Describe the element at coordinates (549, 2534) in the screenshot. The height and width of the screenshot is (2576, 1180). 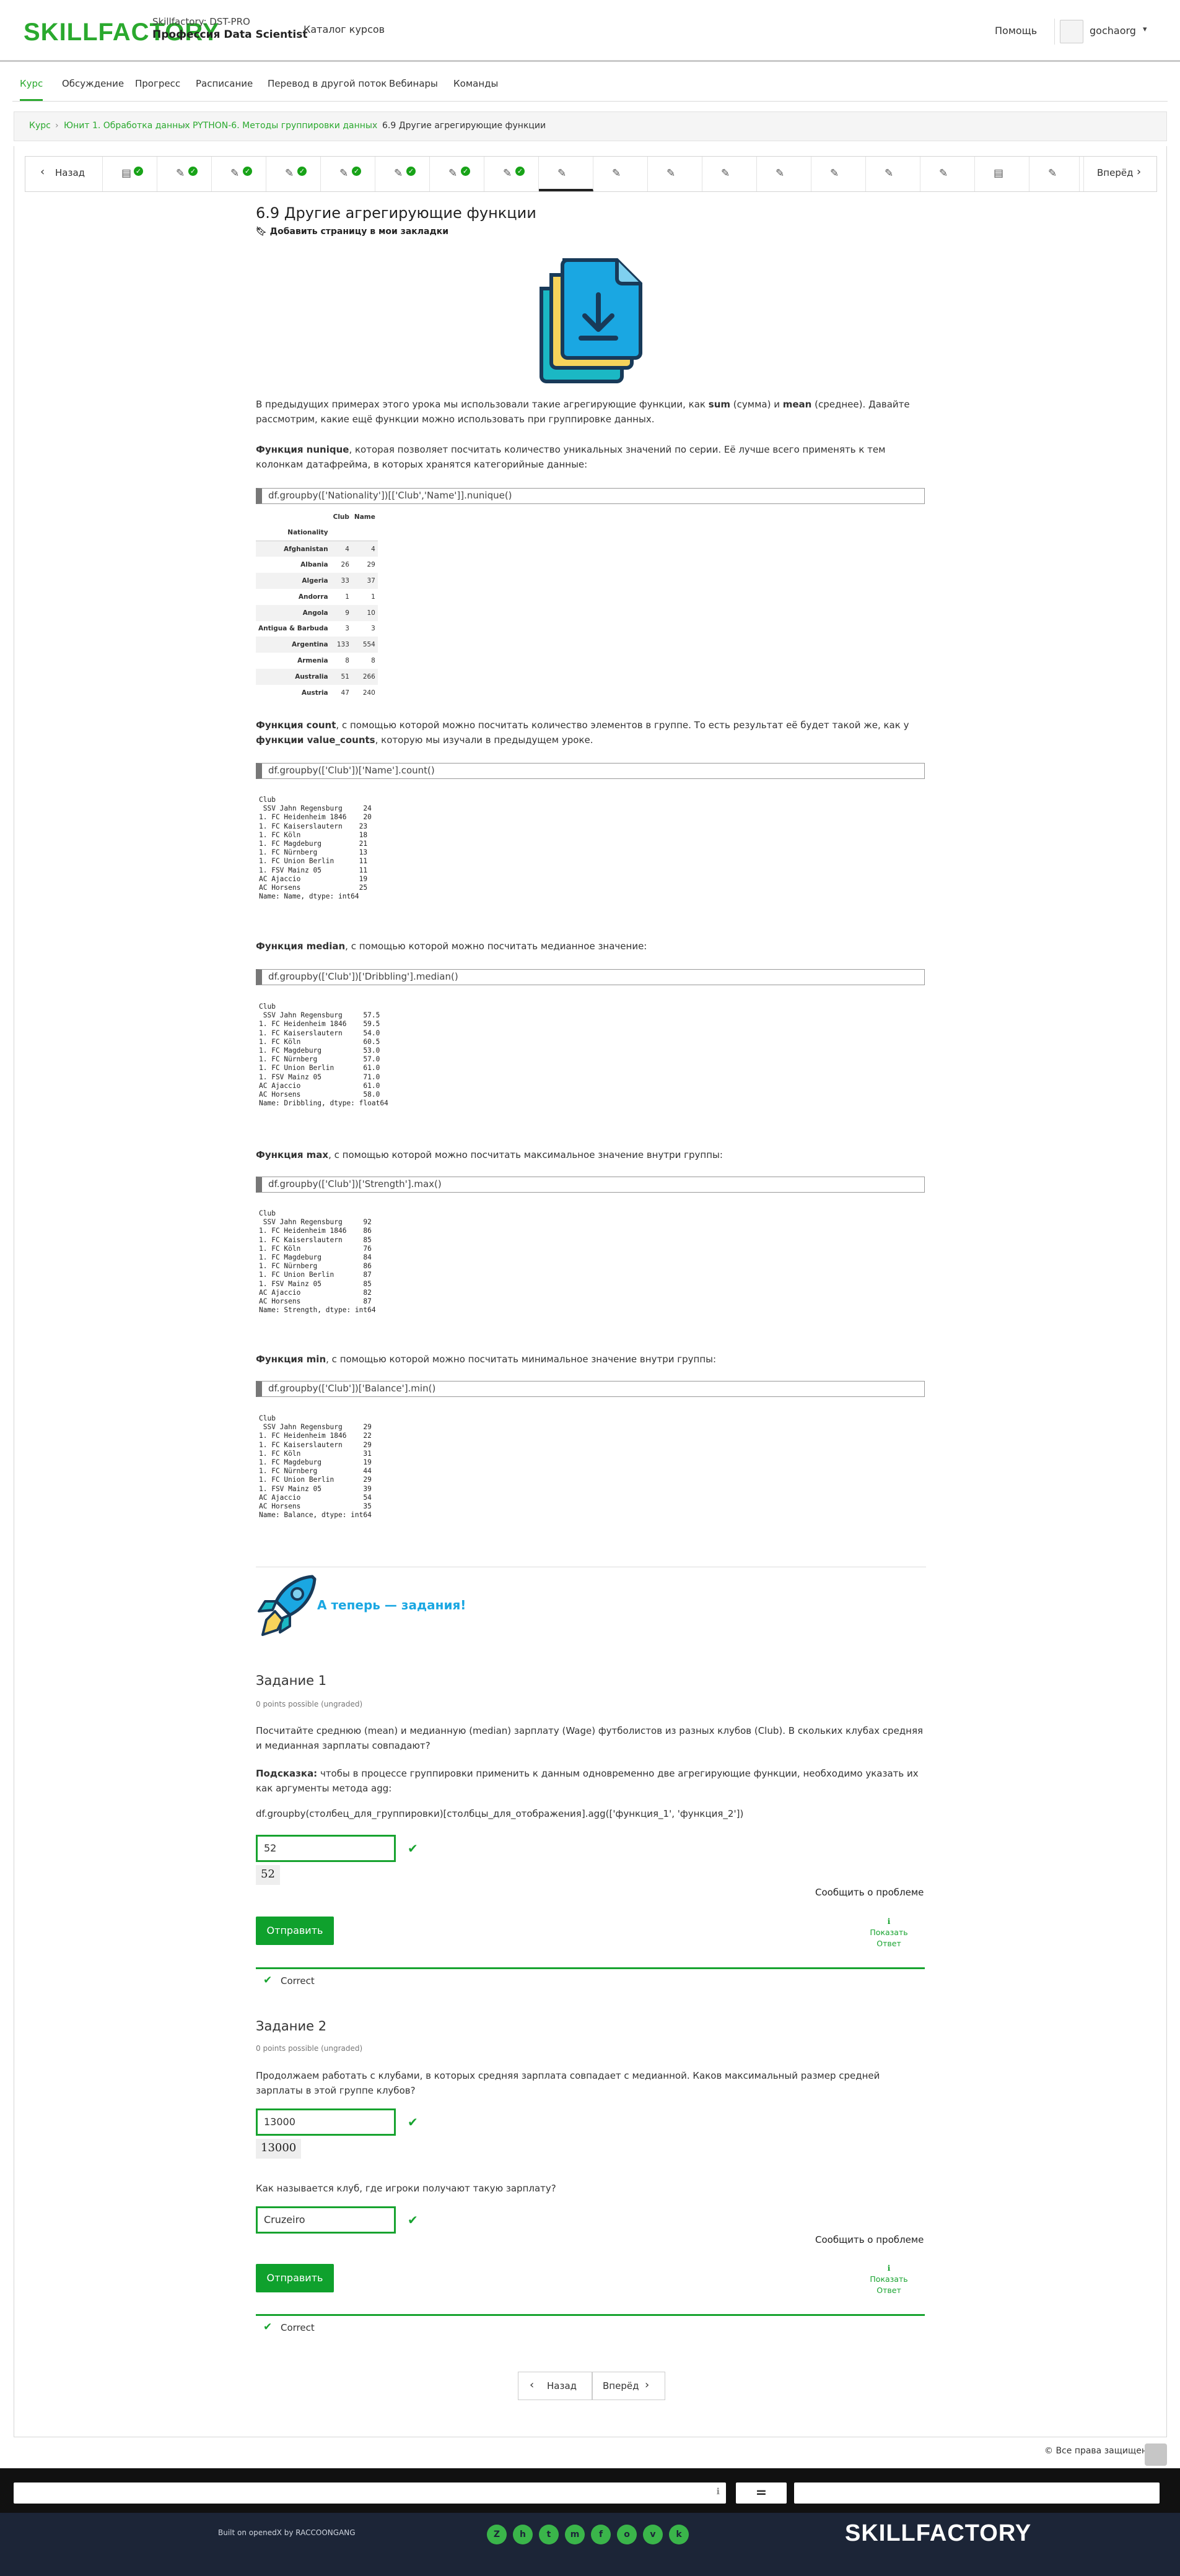
I see `social-telegram-icon: t` at that location.